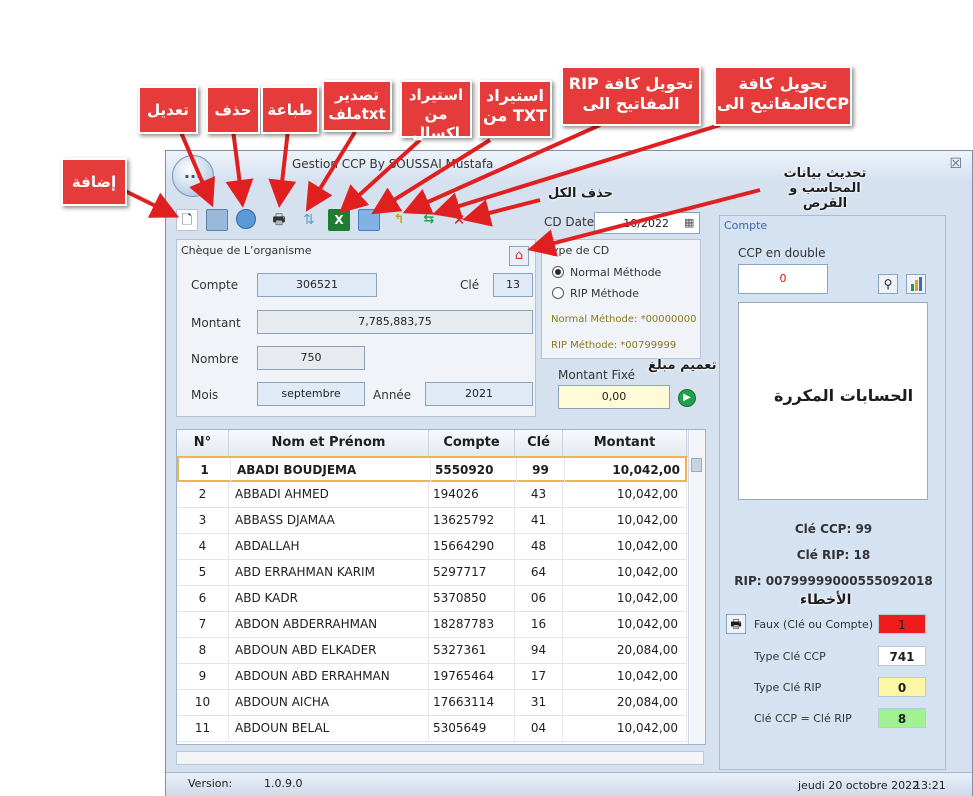  I want to click on table-row: 7 ABDON ABDERRAHMAN 18287783 16 10,042,00, so click(432, 625).